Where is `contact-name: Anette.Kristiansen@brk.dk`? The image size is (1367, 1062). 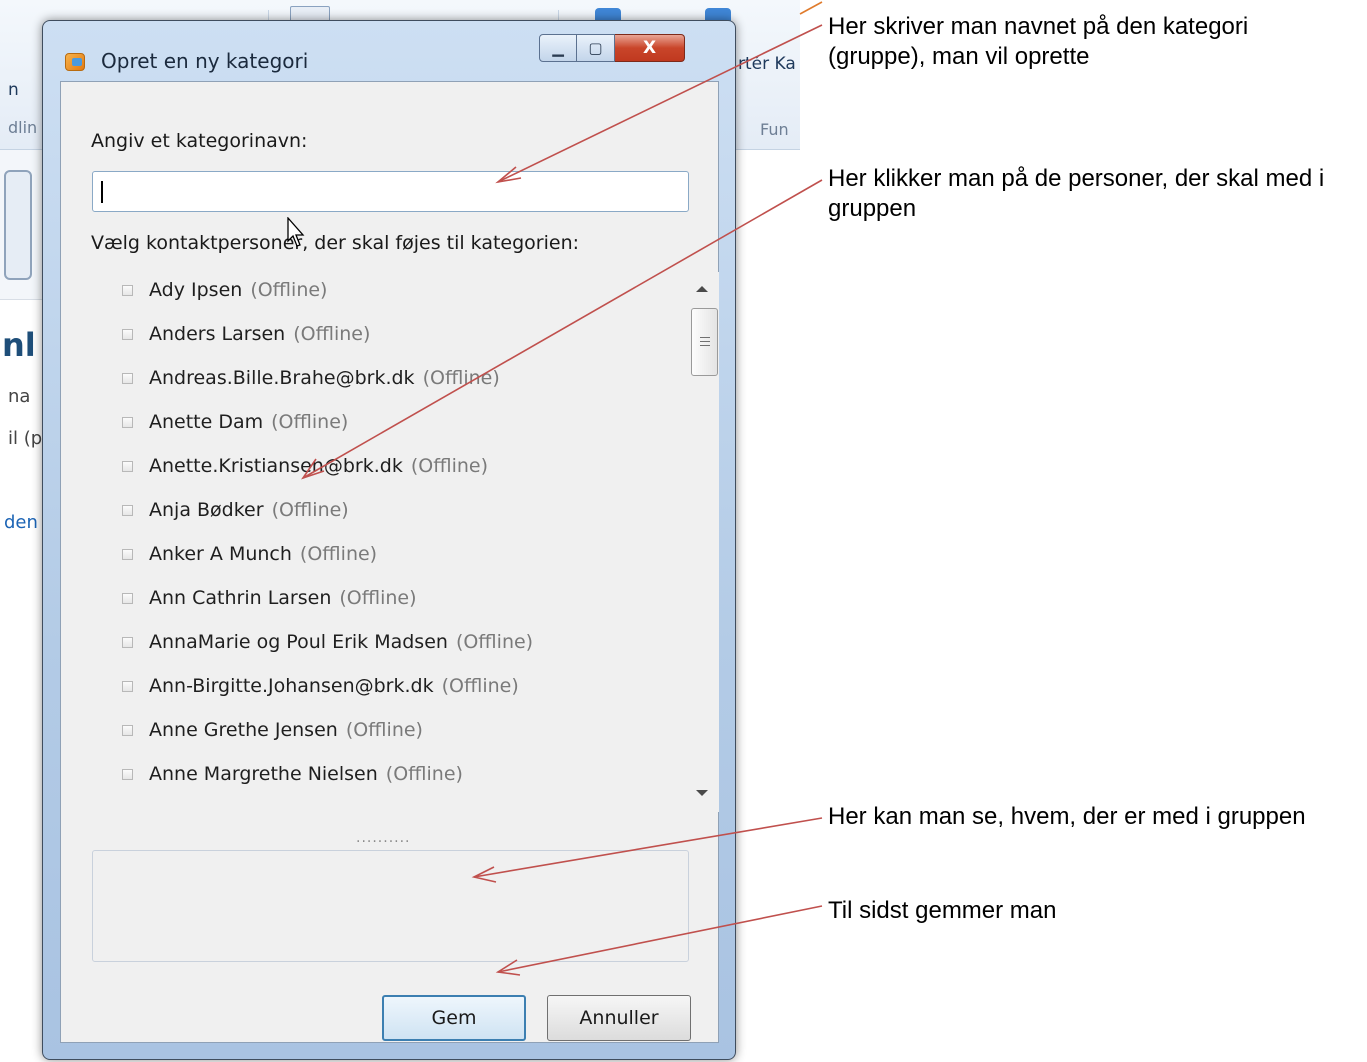 contact-name: Anette.Kristiansen@brk.dk is located at coordinates (276, 466).